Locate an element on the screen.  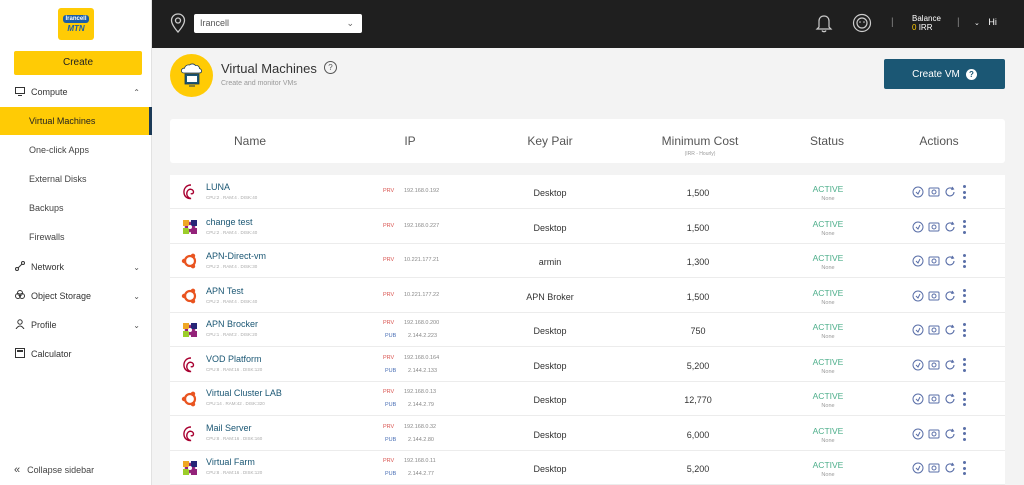
private-ip: 10.221.177.21 is located at coordinates (422, 260).